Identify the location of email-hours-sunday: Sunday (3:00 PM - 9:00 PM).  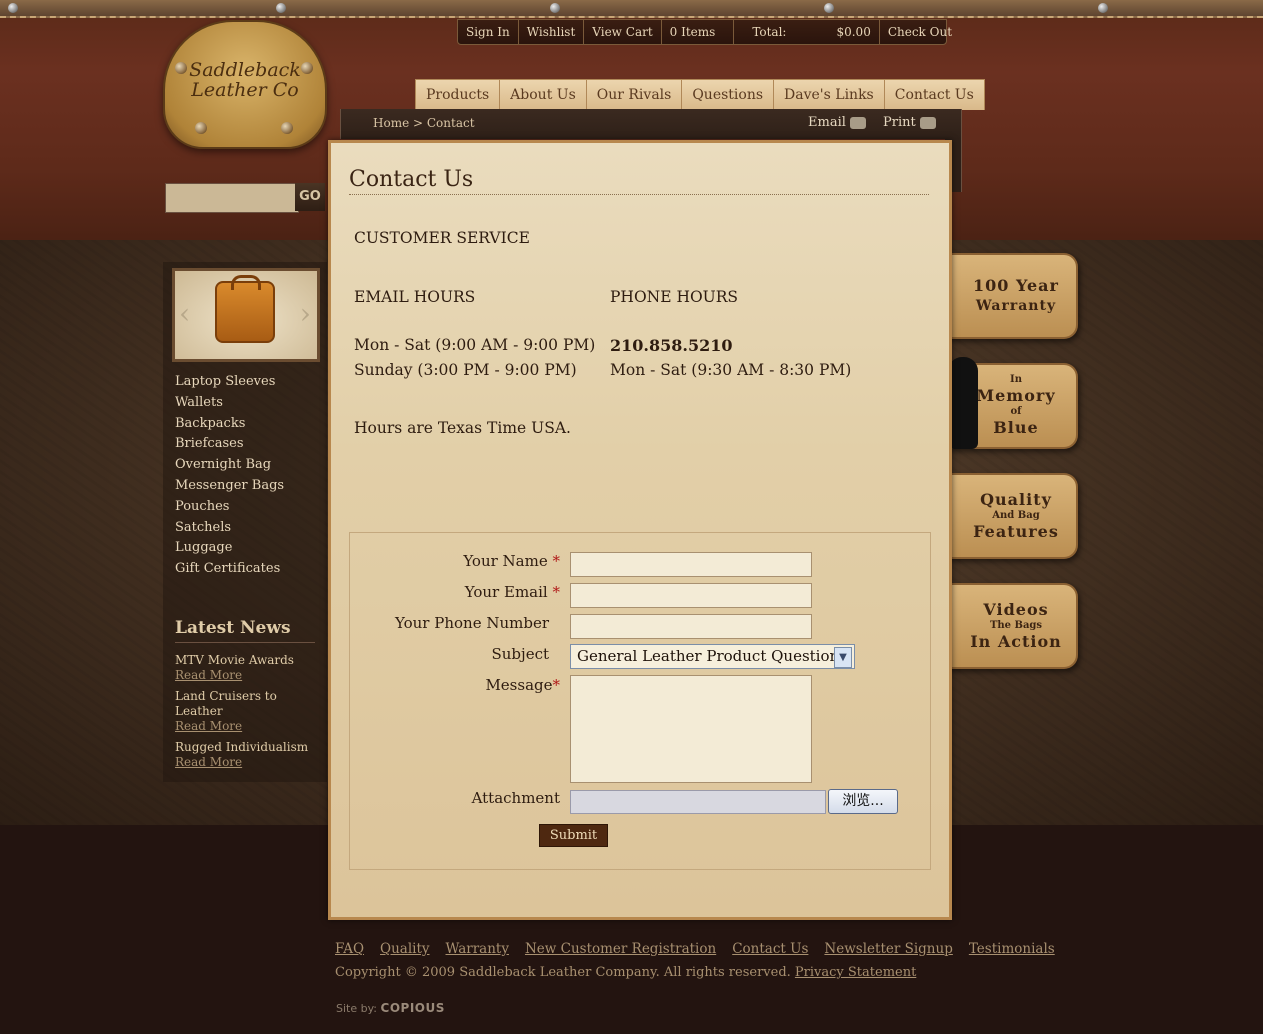
(465, 370).